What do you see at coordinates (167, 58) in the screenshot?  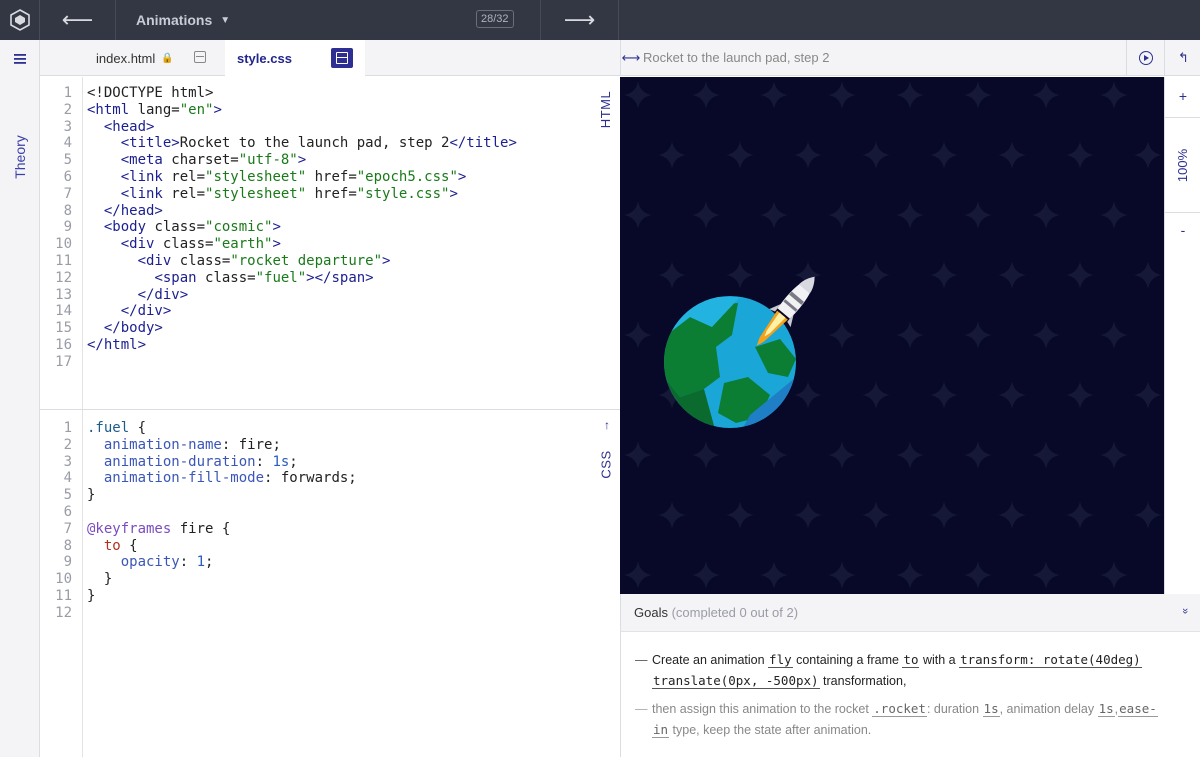 I see `lock-icon: 🔒` at bounding box center [167, 58].